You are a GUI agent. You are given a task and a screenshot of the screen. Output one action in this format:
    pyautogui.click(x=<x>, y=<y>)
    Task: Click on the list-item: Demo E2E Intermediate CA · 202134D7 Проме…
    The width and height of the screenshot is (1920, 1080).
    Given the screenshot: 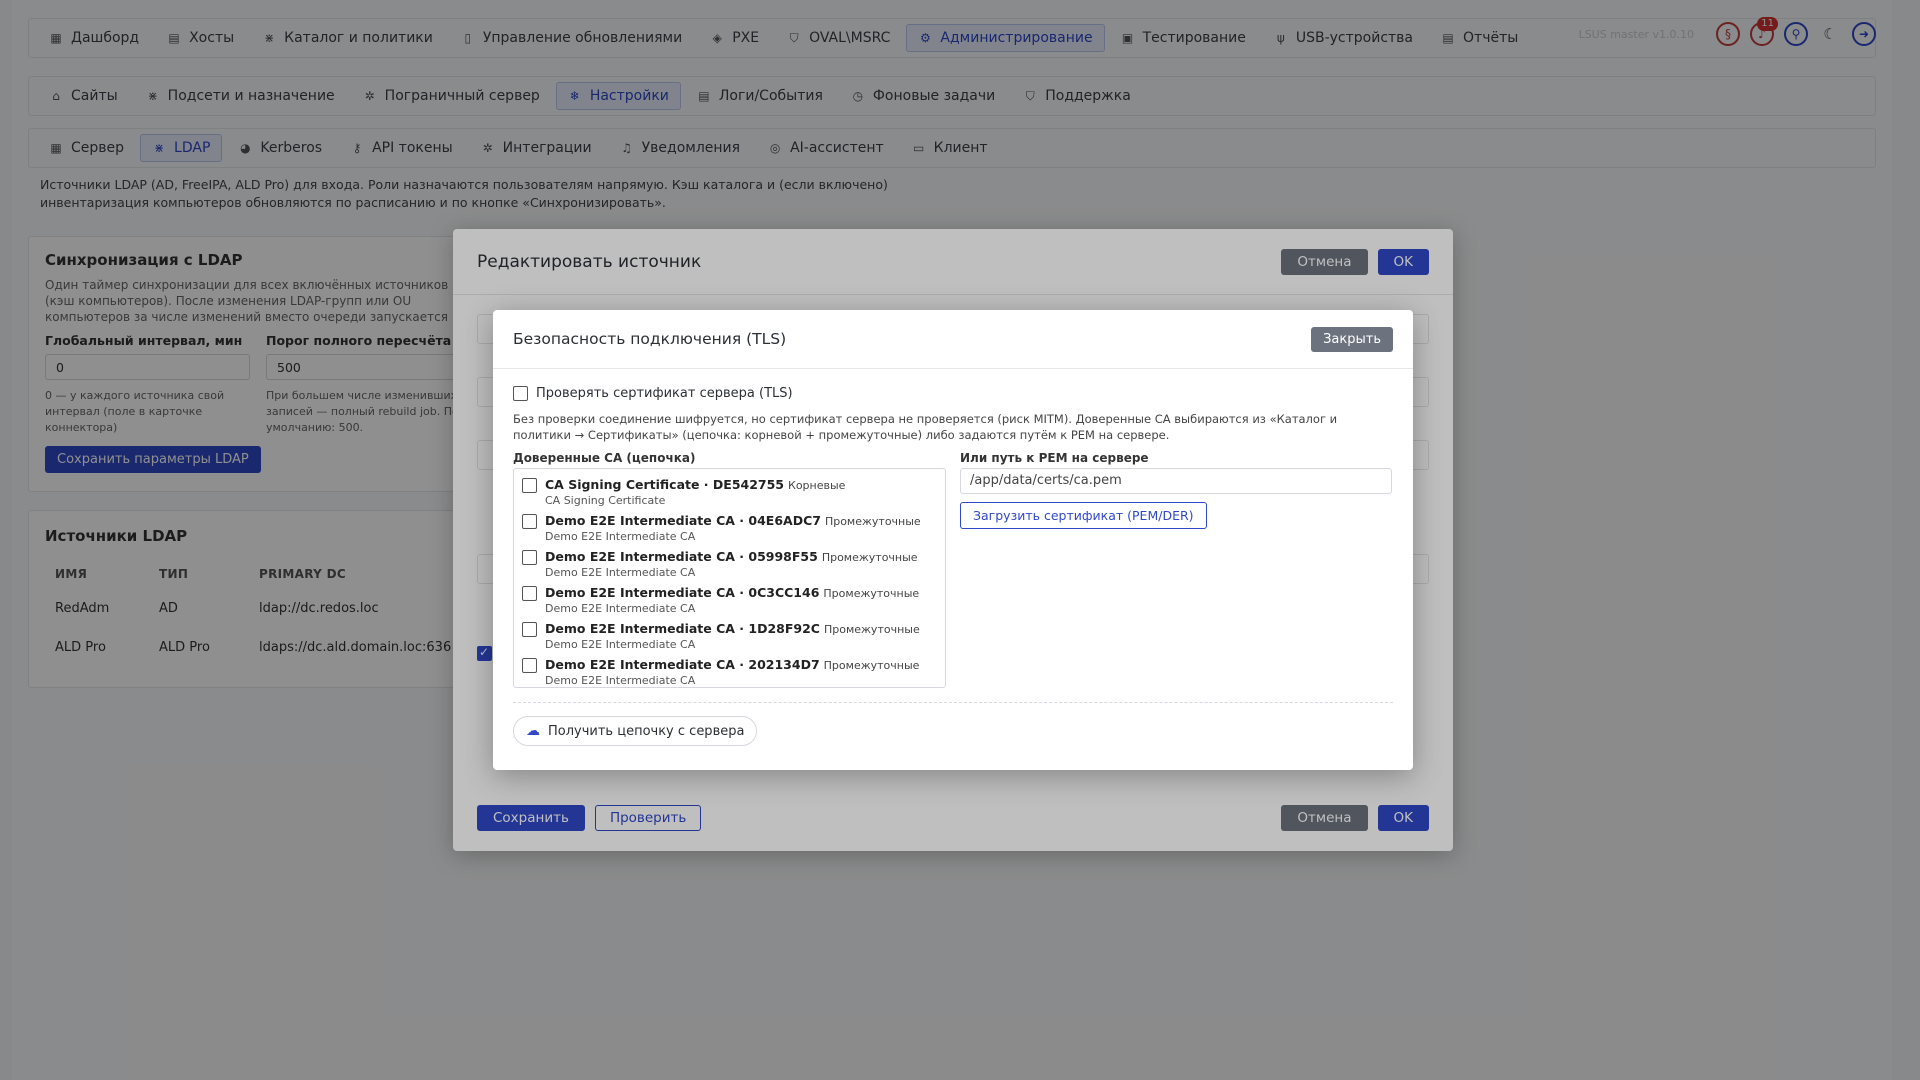 What is the action you would take?
    pyautogui.click(x=729, y=668)
    